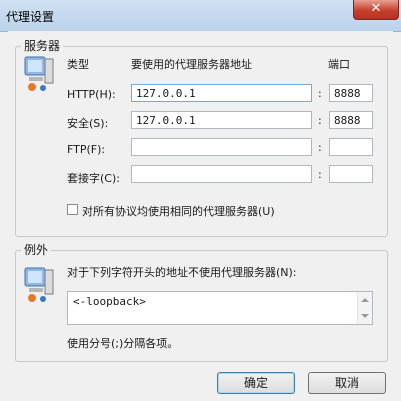  What do you see at coordinates (36, 249) in the screenshot?
I see `exceptions-group-legend: 例外` at bounding box center [36, 249].